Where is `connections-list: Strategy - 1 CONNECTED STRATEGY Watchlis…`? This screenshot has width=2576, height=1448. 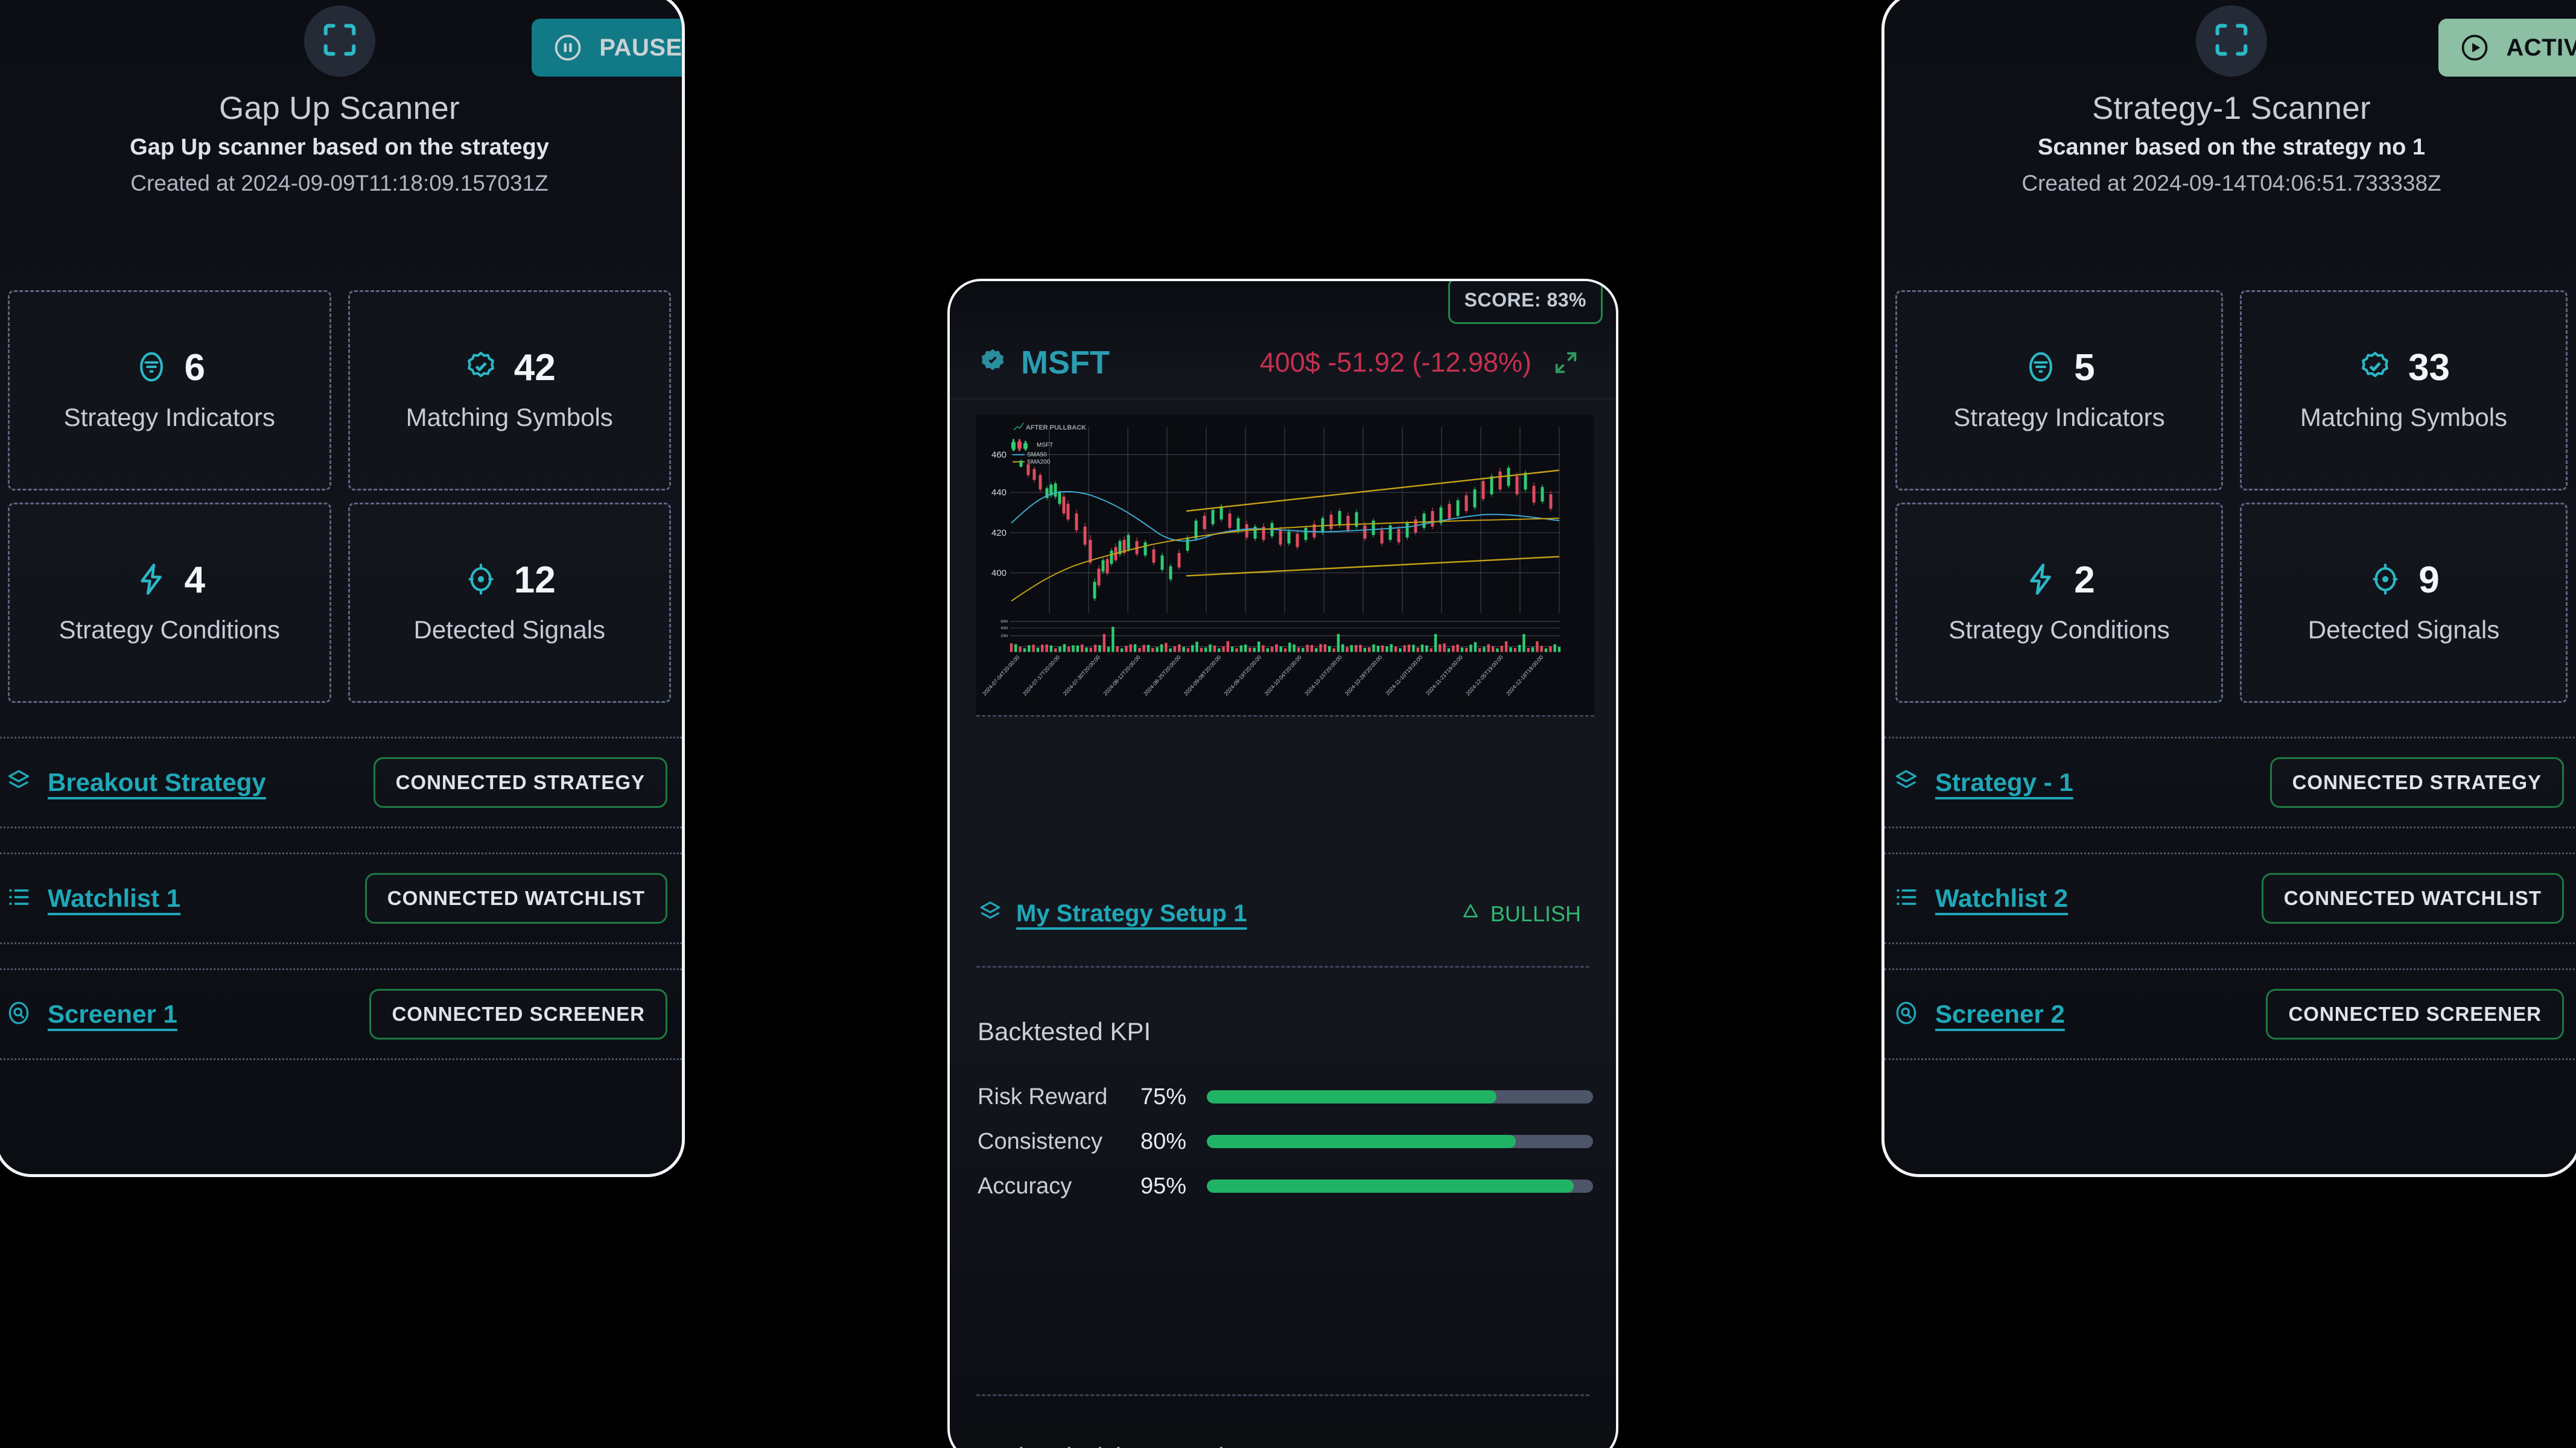
connections-list: Strategy - 1 CONNECTED STRATEGY Watchlis… is located at coordinates (2230, 898).